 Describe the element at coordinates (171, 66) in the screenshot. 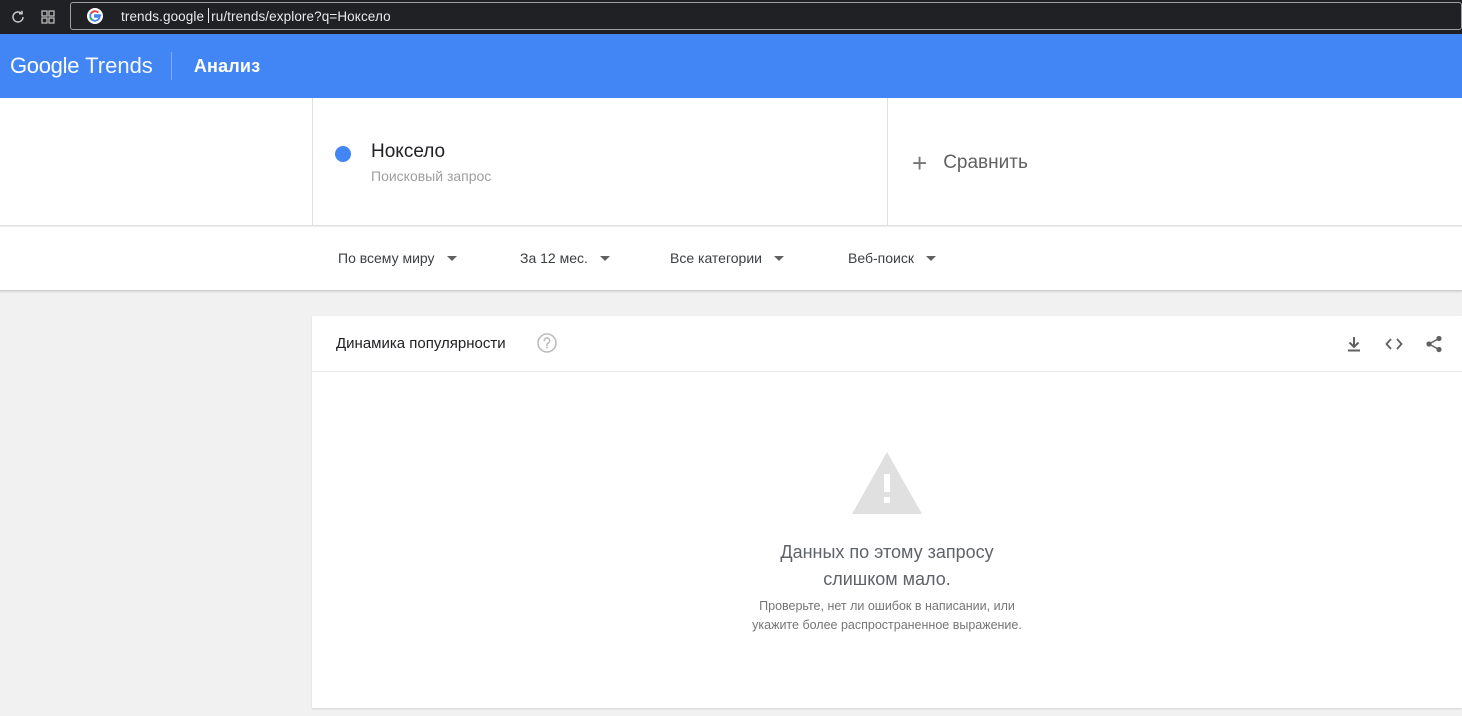

I see `header-divider` at that location.